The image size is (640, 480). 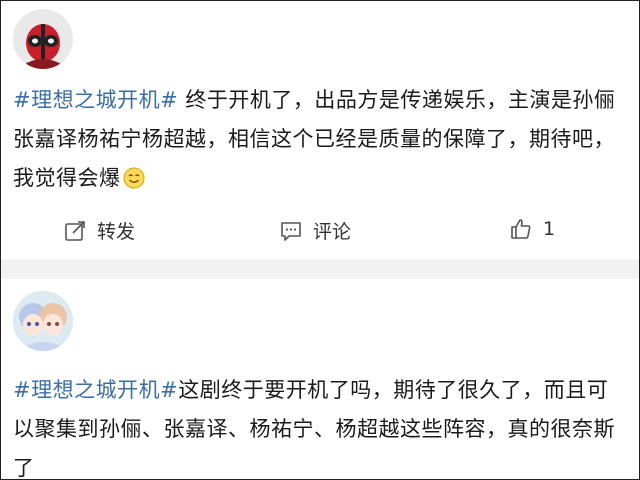 What do you see at coordinates (116, 232) in the screenshot?
I see `repost-label: 转发` at bounding box center [116, 232].